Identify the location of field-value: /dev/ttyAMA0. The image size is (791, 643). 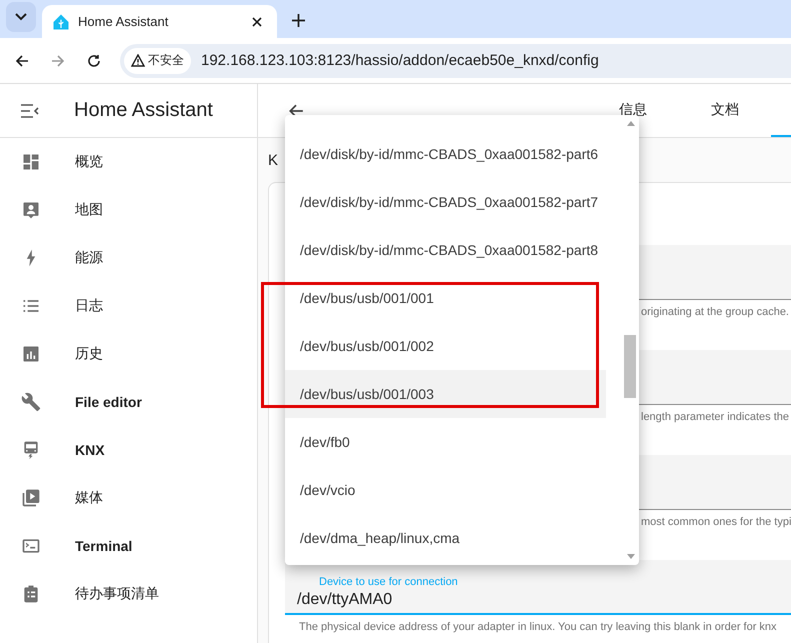
(345, 600).